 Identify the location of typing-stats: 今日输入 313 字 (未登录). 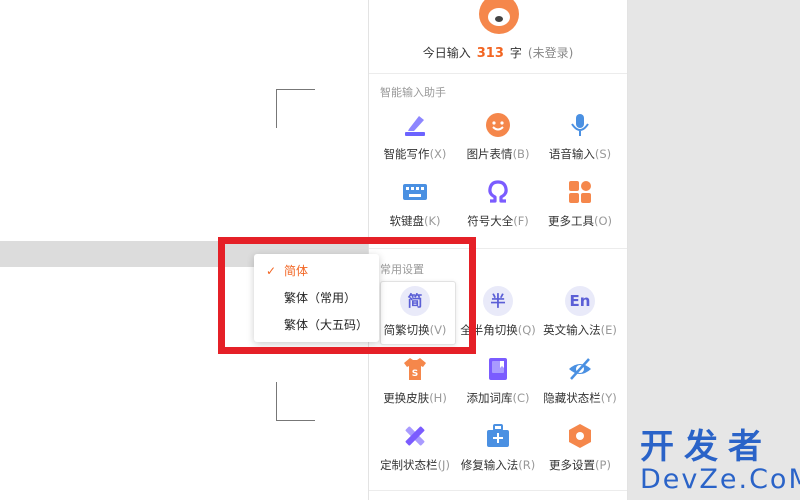
(498, 52).